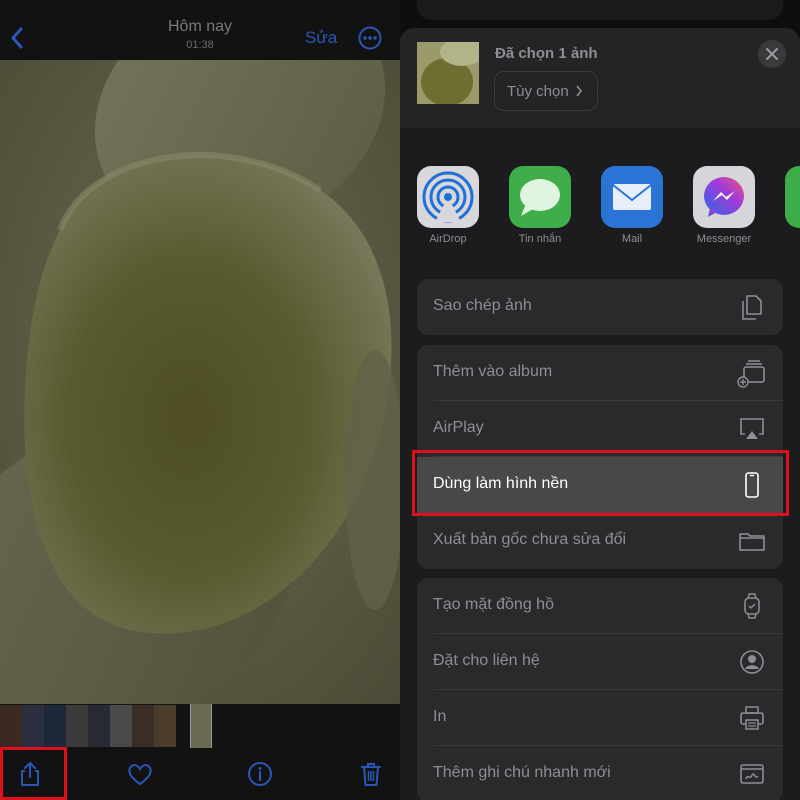 Image resolution: width=800 pixels, height=800 pixels. I want to click on nav-subtitle-time: 01:38, so click(200, 45).